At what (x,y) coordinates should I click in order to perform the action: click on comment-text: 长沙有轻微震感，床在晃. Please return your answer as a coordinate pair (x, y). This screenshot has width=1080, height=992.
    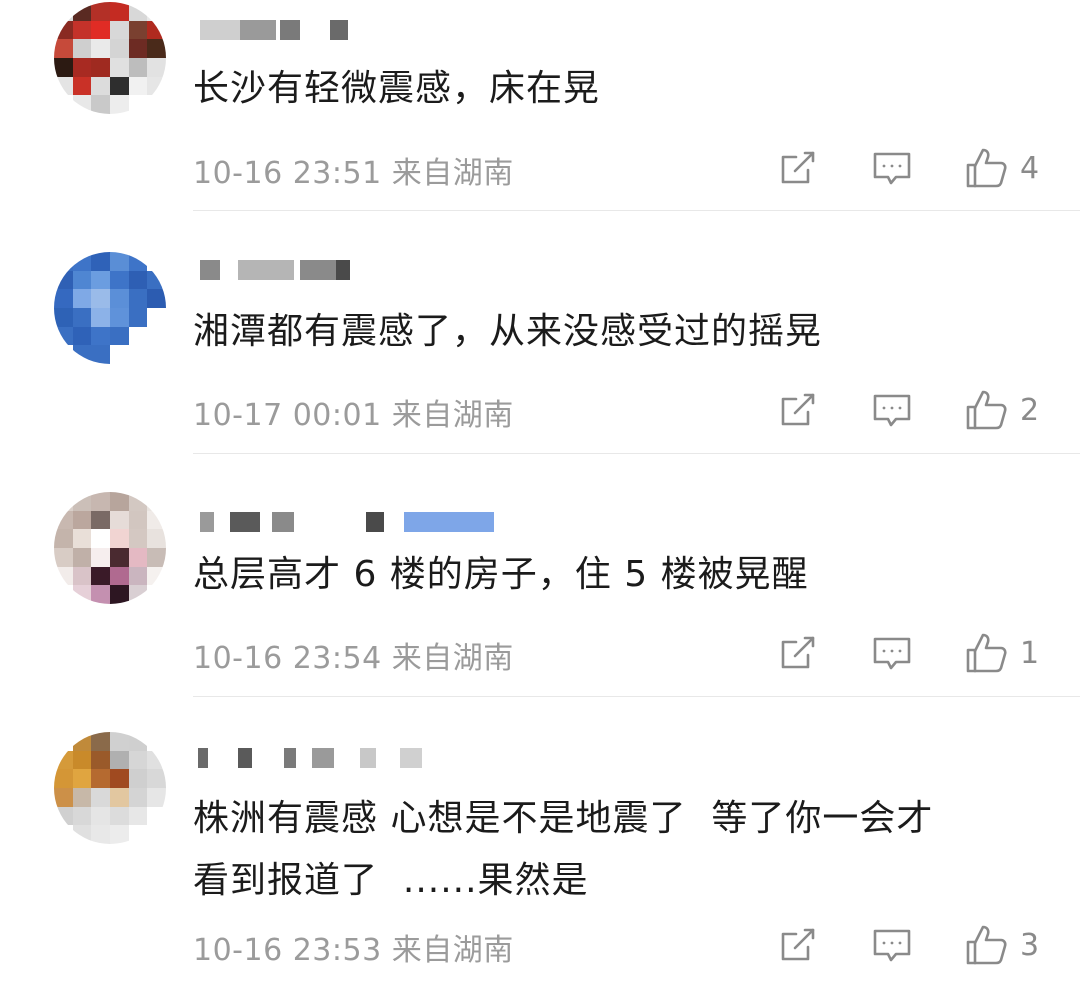
    Looking at the image, I should click on (396, 89).